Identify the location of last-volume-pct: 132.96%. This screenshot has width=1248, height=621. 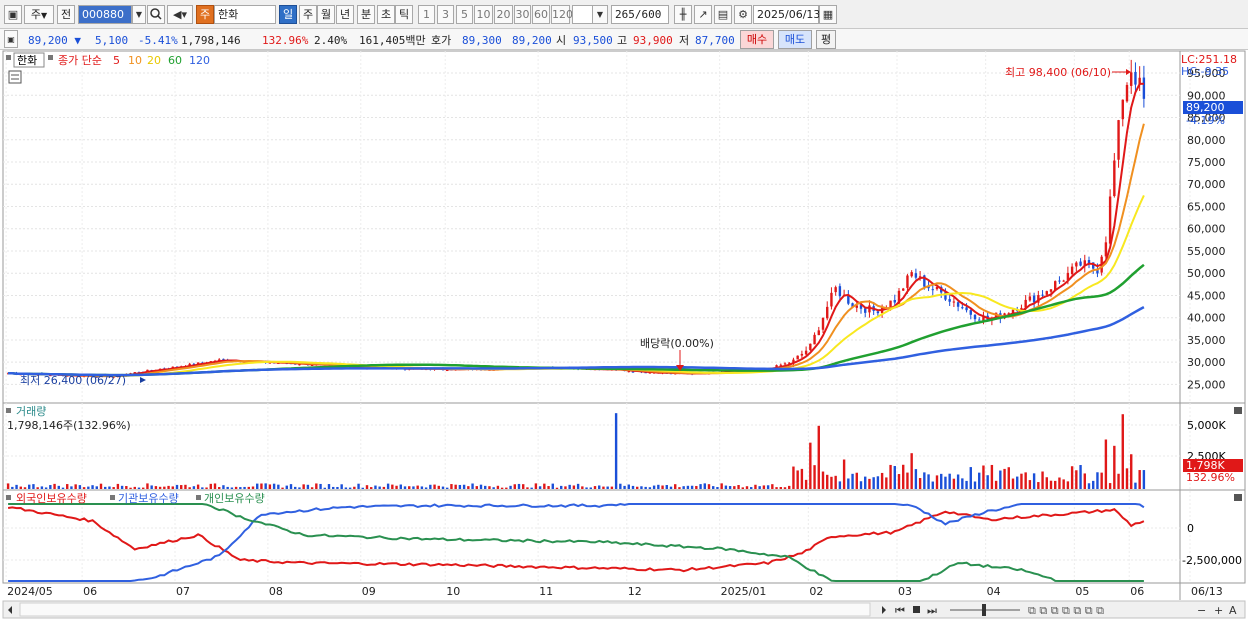
(1210, 477).